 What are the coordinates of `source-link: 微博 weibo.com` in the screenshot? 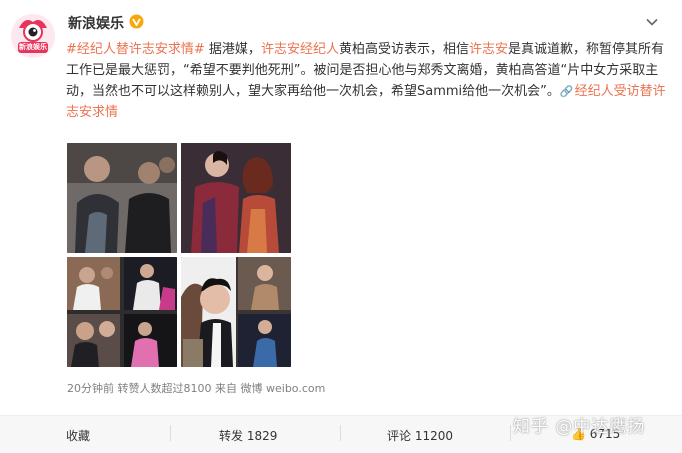 It's located at (283, 388).